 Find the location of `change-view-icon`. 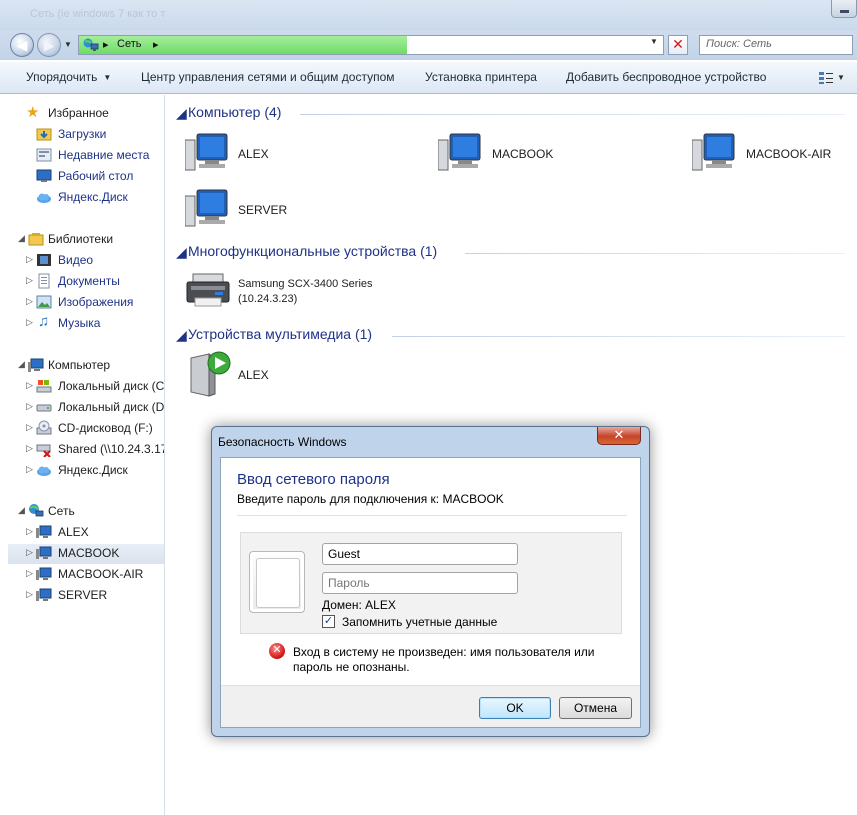

change-view-icon is located at coordinates (826, 78).